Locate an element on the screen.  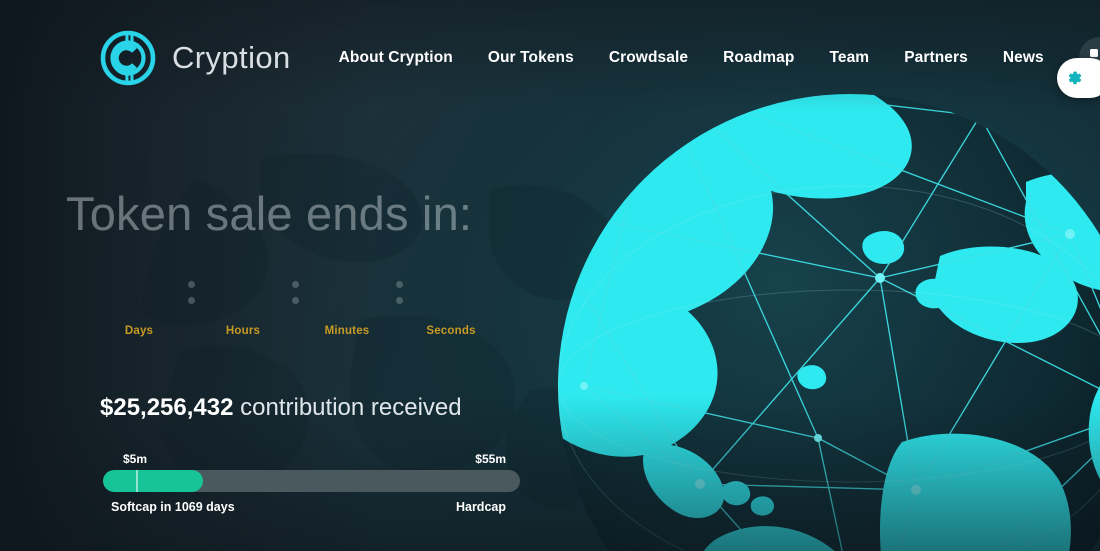
countdown-unit-hours: 2 2 3 3 Hours is located at coordinates (243, 301).